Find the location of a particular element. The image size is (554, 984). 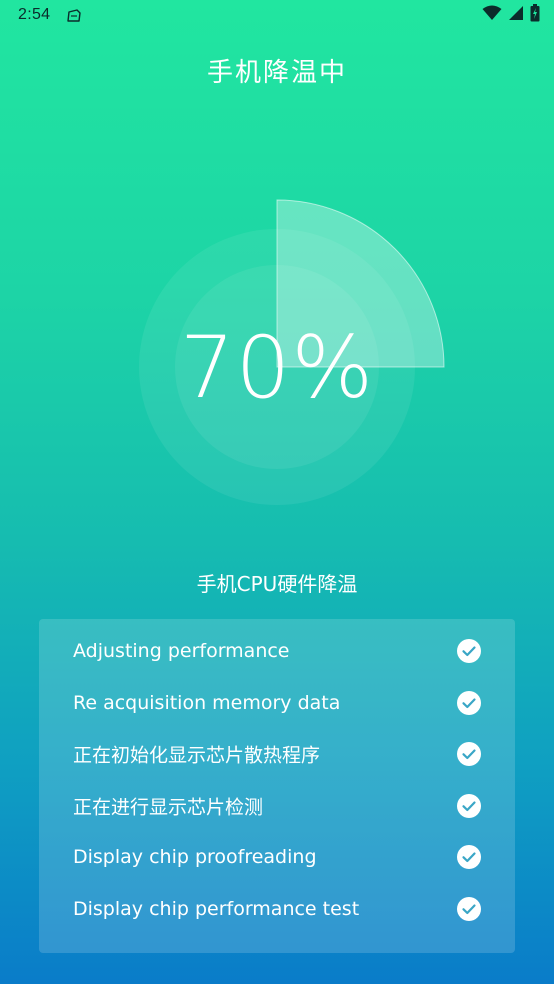

task-row: Display chip proofreading is located at coordinates (277, 857).